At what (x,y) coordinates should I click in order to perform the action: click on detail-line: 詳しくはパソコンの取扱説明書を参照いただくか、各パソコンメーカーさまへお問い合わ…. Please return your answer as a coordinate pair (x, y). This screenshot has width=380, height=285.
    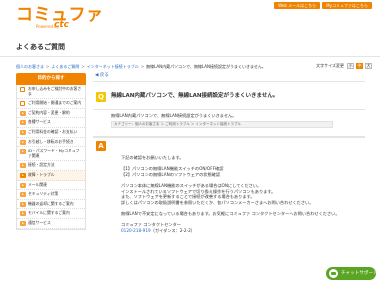
    Looking at the image, I should click on (217, 202).